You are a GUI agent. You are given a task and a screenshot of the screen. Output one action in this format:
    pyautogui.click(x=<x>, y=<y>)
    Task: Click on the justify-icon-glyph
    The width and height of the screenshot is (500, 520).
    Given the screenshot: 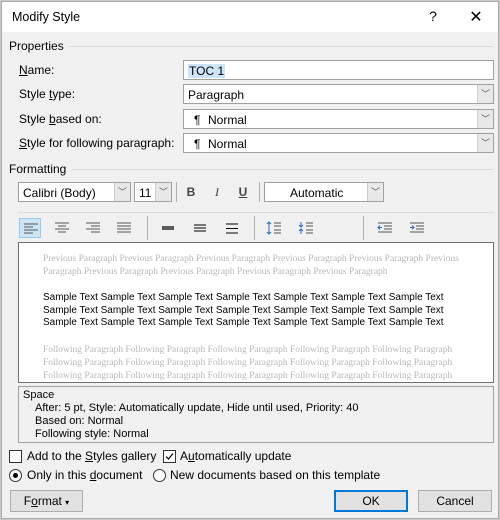 What is the action you would take?
    pyautogui.click(x=124, y=227)
    